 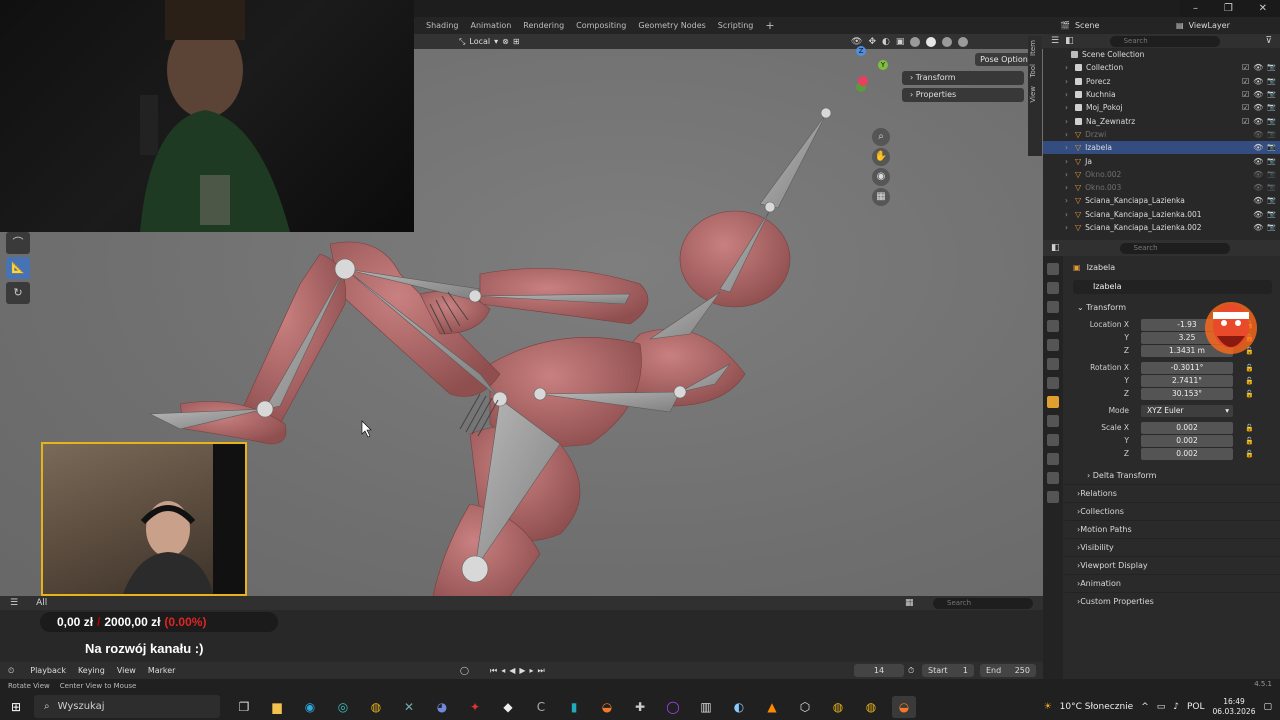 I want to click on obs-icon: ◯, so click(x=673, y=707).